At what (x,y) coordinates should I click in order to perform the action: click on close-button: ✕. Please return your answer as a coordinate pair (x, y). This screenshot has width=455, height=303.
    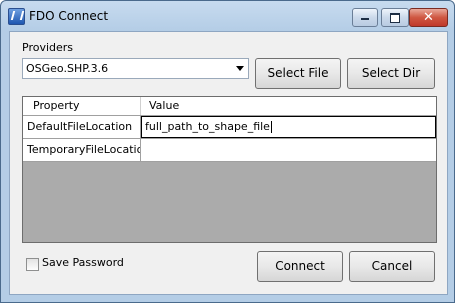
    Looking at the image, I should click on (428, 17).